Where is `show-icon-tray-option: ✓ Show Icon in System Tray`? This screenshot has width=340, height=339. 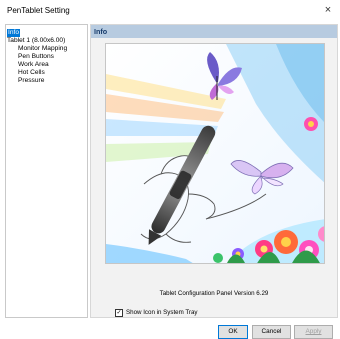
show-icon-tray-option: ✓ Show Icon in System Tray is located at coordinates (185, 313).